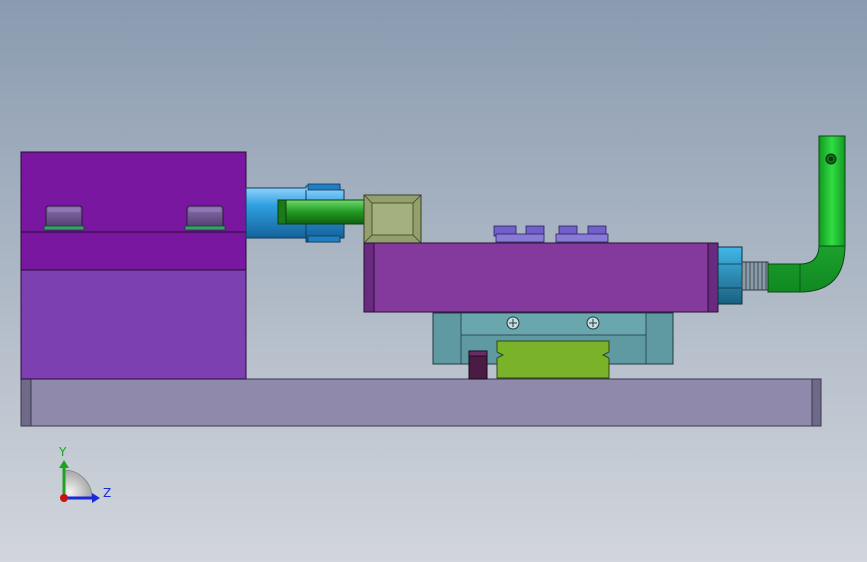  What do you see at coordinates (64, 498) in the screenshot?
I see `x-axis-dot` at bounding box center [64, 498].